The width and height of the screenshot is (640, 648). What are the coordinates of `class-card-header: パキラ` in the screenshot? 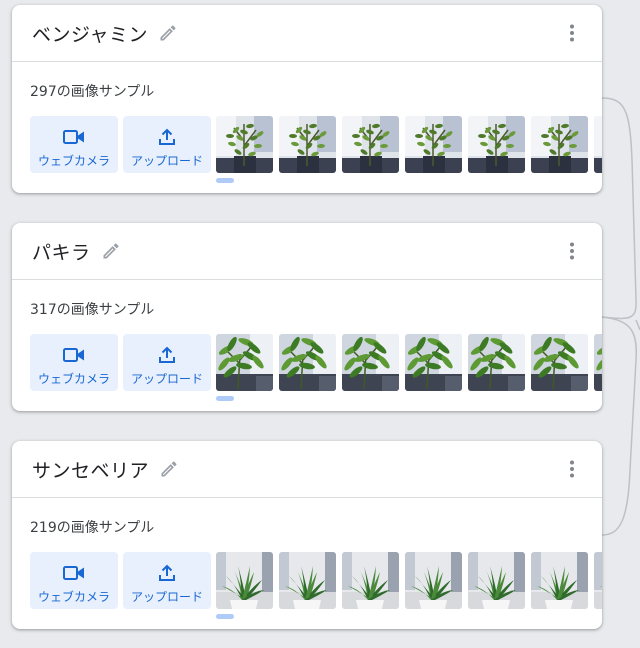 It's located at (307, 251).